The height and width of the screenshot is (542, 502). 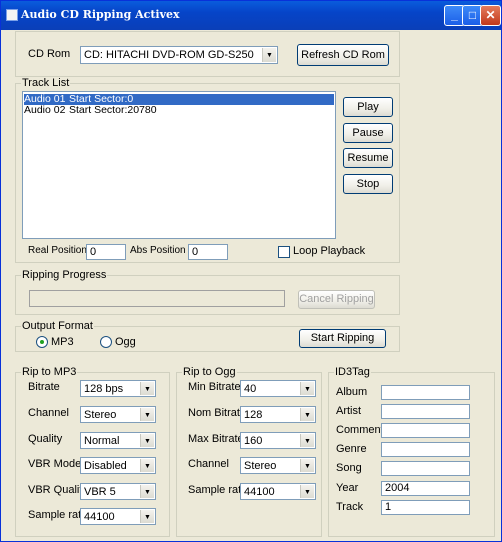 What do you see at coordinates (490, 15) in the screenshot?
I see `close-button: ✕` at bounding box center [490, 15].